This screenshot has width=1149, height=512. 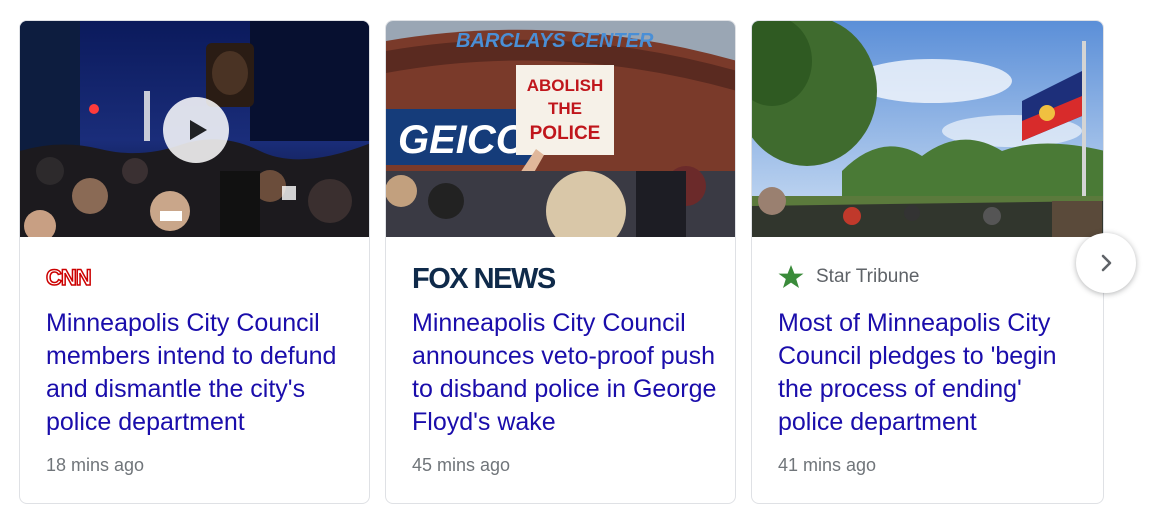 I want to click on play-icon, so click(x=198, y=130).